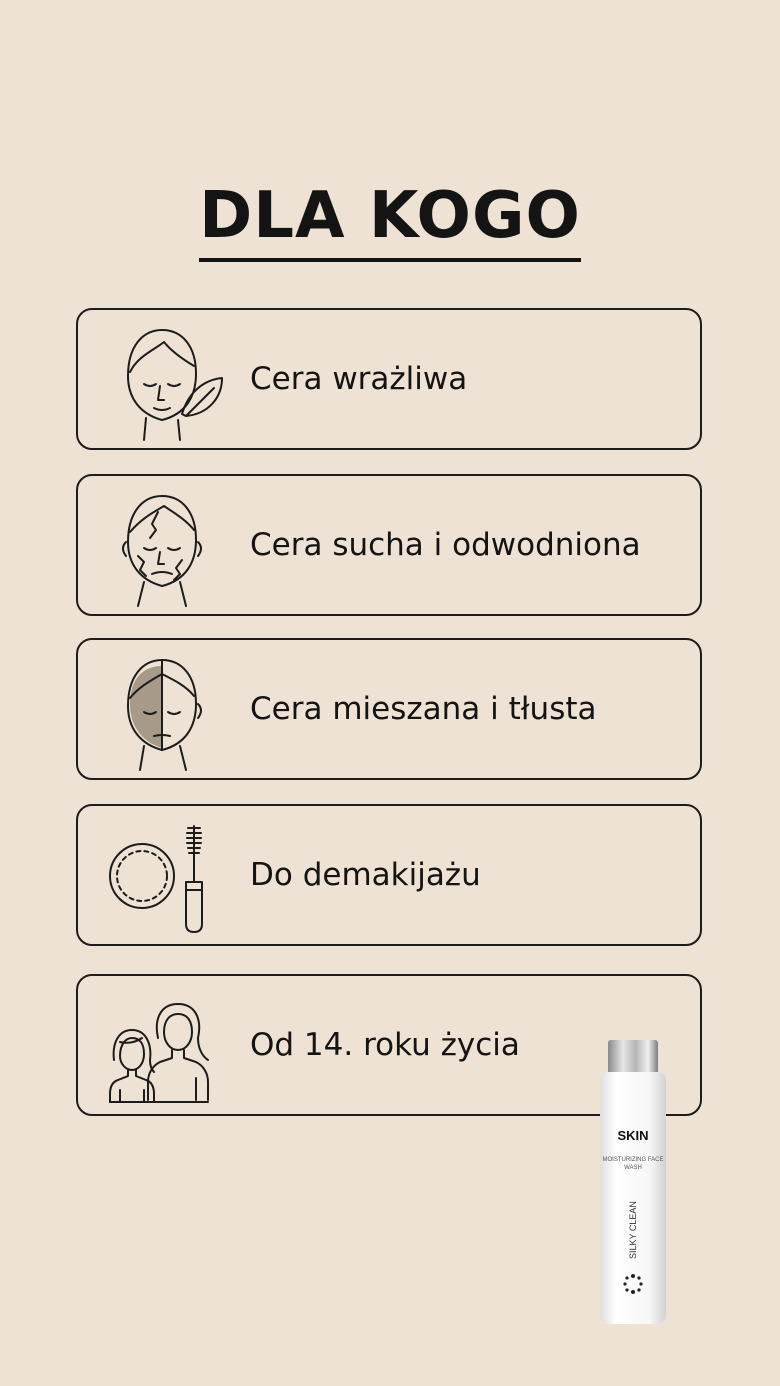 This screenshot has width=780, height=1386. What do you see at coordinates (163, 1045) in the screenshot?
I see `girl-and-woman-icon` at bounding box center [163, 1045].